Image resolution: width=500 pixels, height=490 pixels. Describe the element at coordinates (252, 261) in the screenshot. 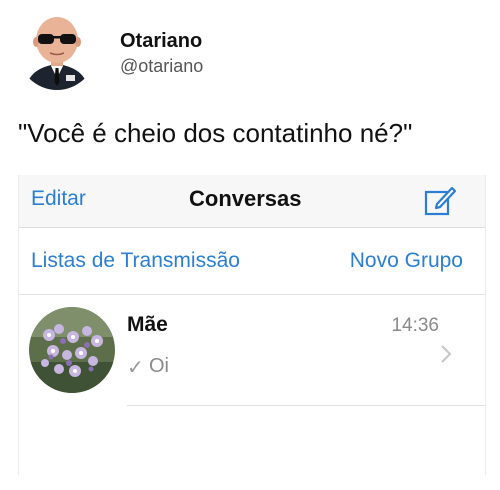

I see `chat-actions-bar: Listas de Transmissão Novo Grupo` at that location.